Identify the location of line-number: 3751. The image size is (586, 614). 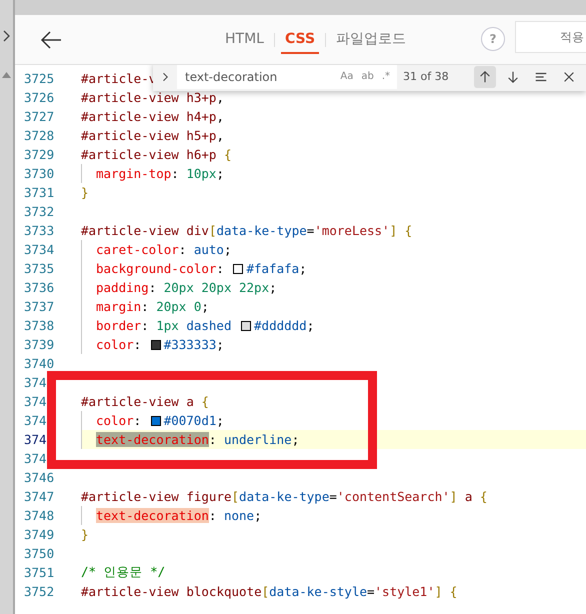
(39, 572).